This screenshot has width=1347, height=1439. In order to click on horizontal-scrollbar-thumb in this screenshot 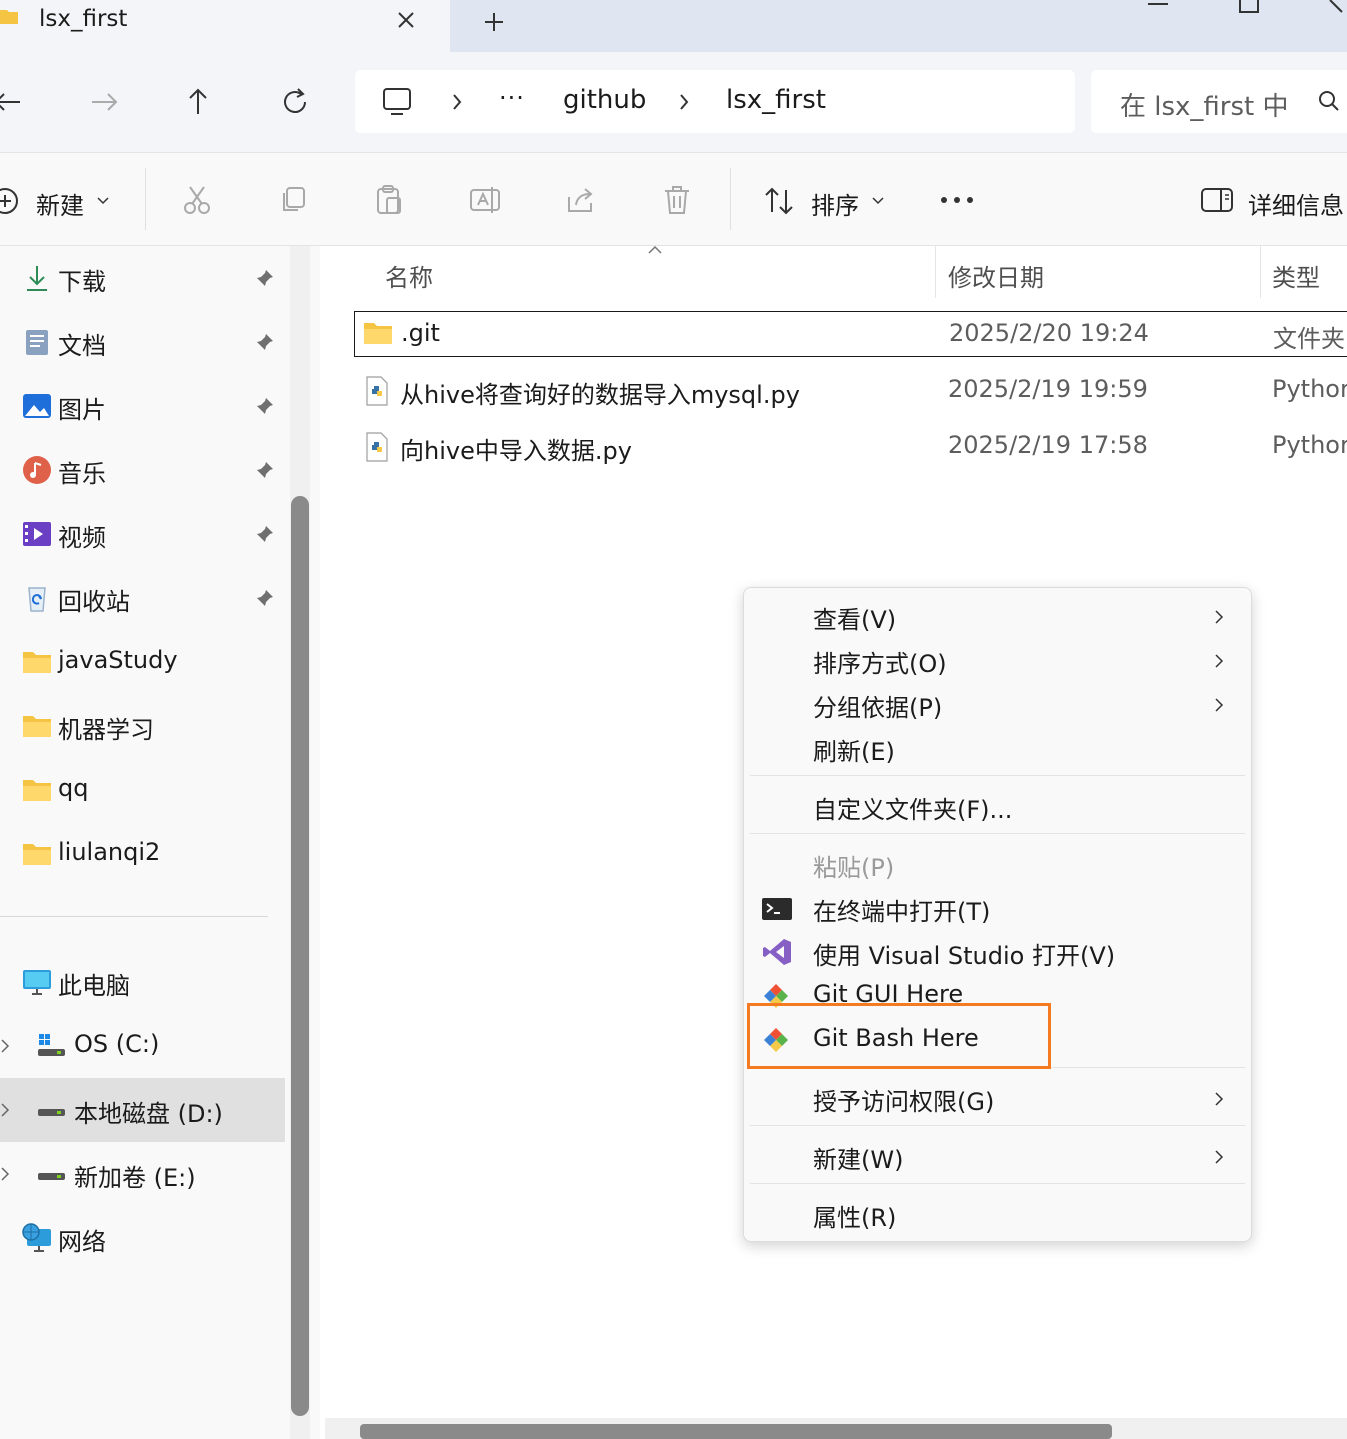, I will do `click(736, 1431)`.